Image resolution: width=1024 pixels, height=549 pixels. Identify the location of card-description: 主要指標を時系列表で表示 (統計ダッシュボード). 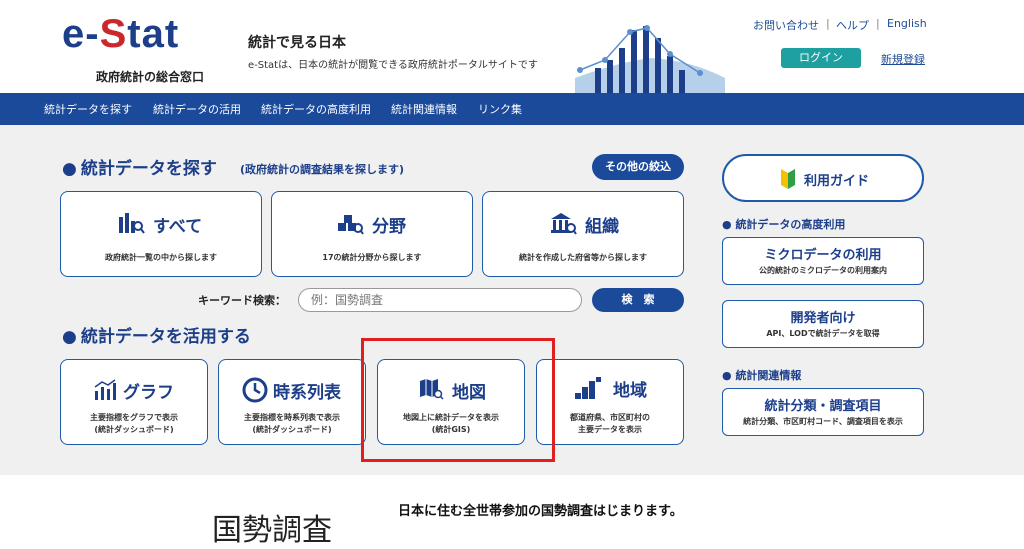
(292, 423).